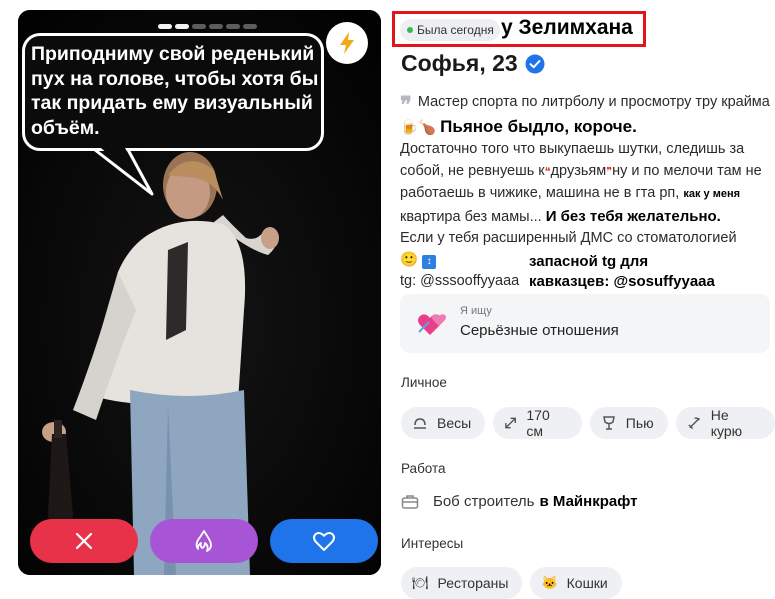 Image resolution: width=775 pixels, height=599 pixels. What do you see at coordinates (535, 63) in the screenshot?
I see `verified-icon` at bounding box center [535, 63].